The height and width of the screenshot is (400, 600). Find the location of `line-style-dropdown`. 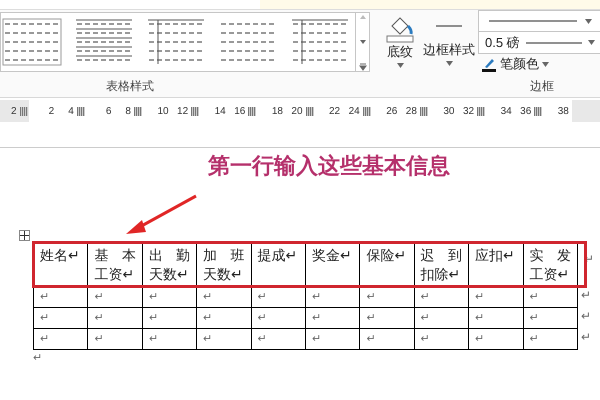

line-style-dropdown is located at coordinates (539, 21).